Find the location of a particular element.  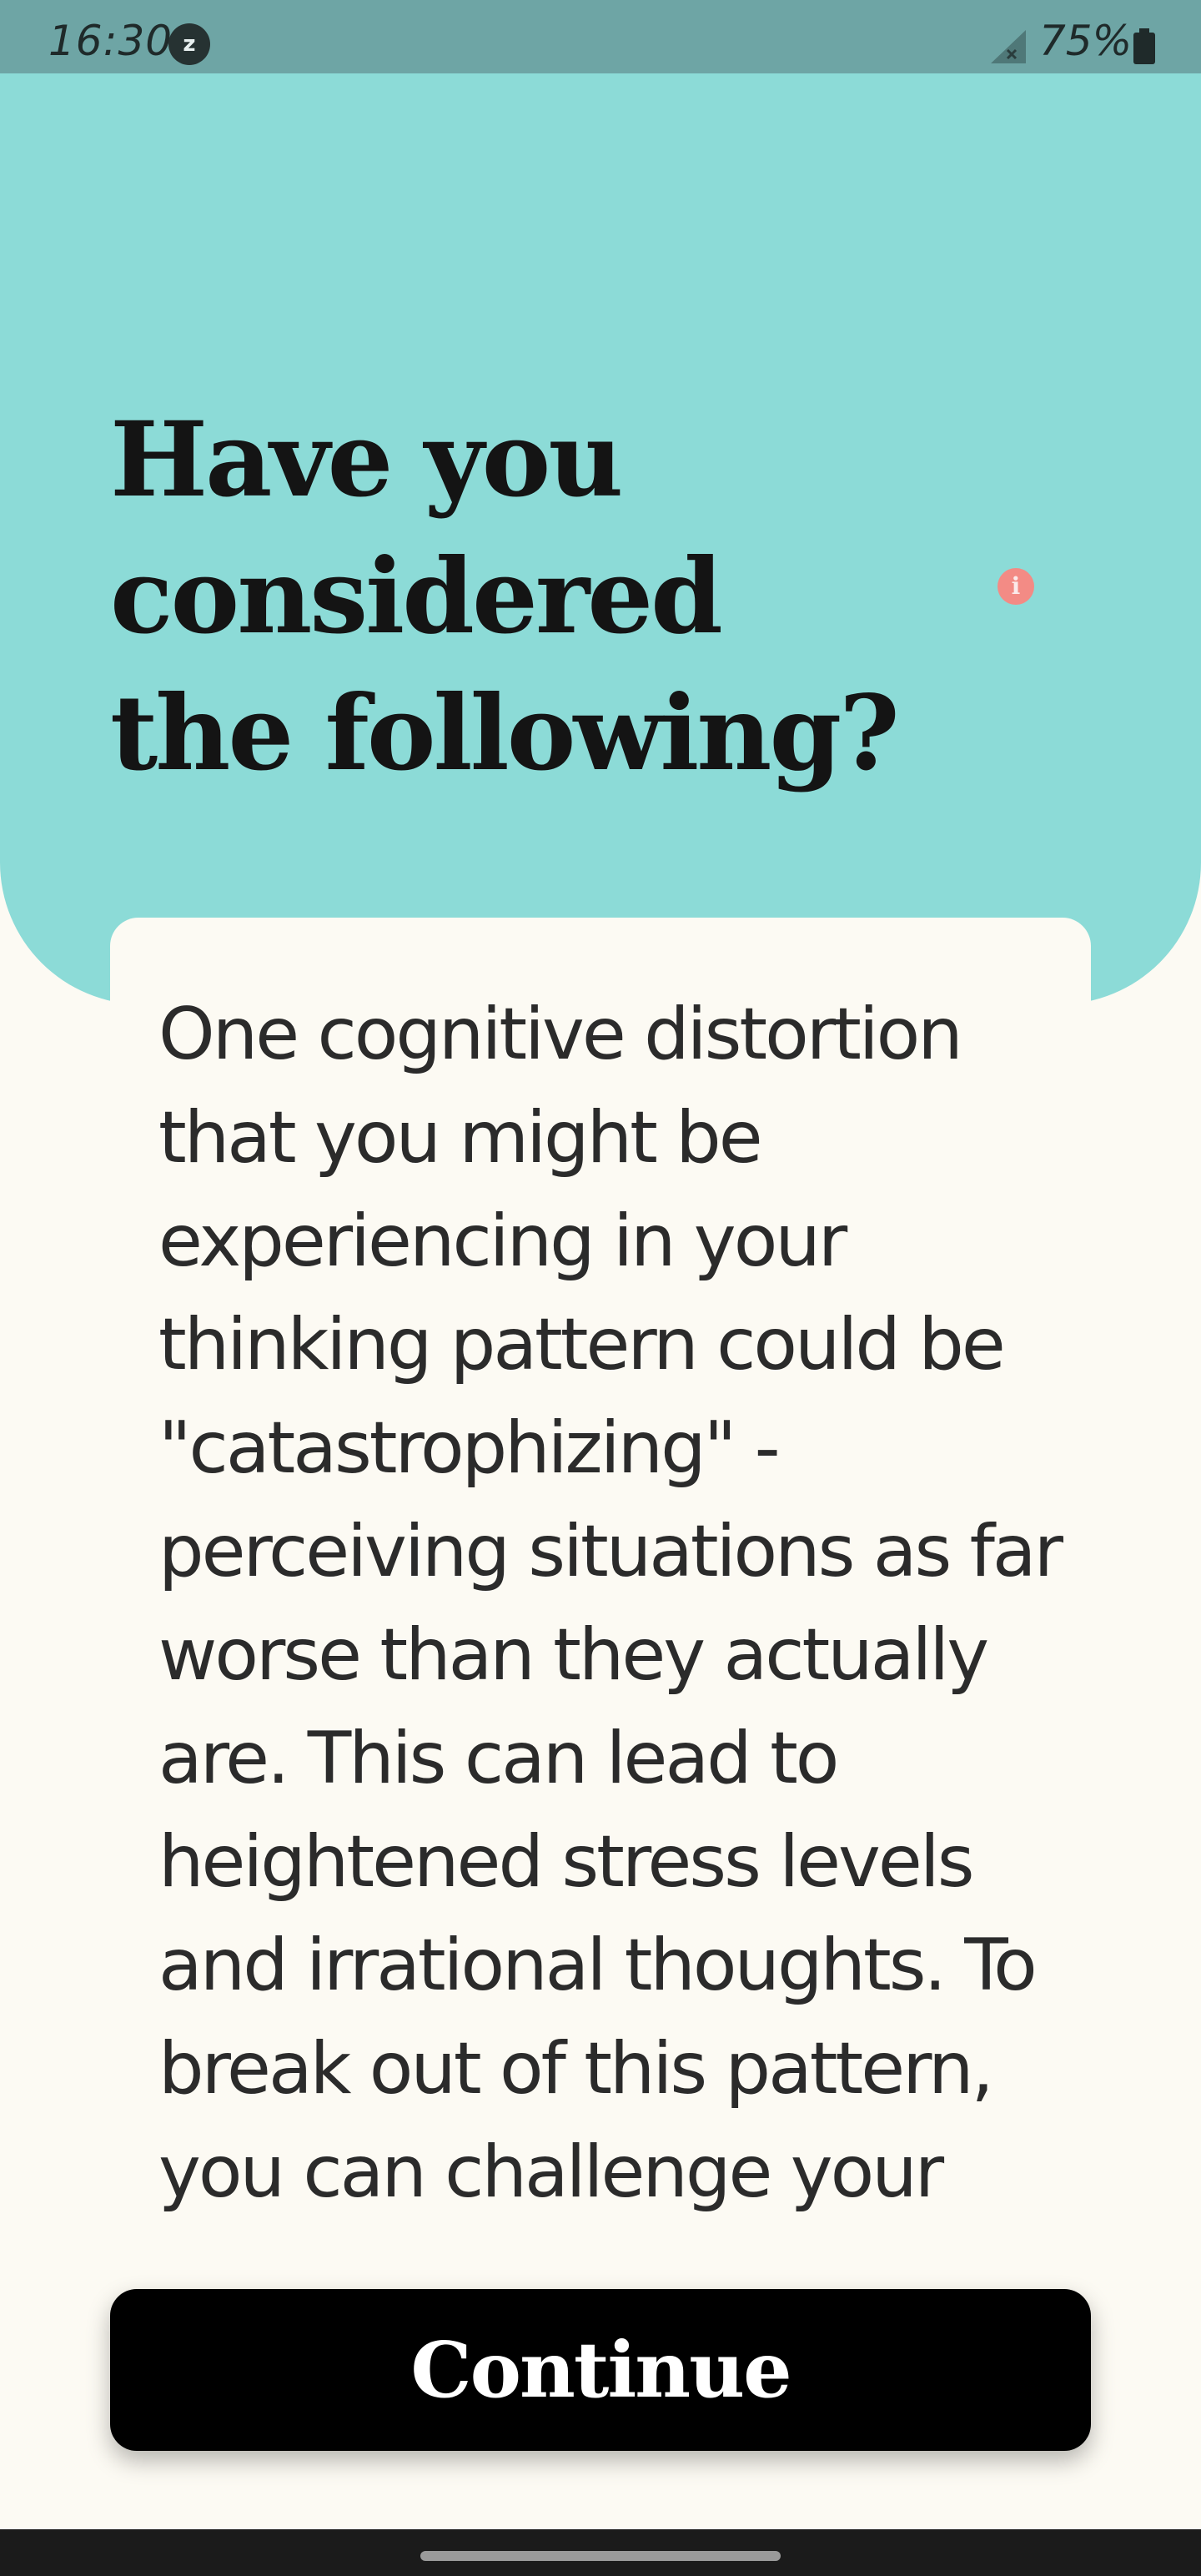

battery-icon is located at coordinates (1144, 46).